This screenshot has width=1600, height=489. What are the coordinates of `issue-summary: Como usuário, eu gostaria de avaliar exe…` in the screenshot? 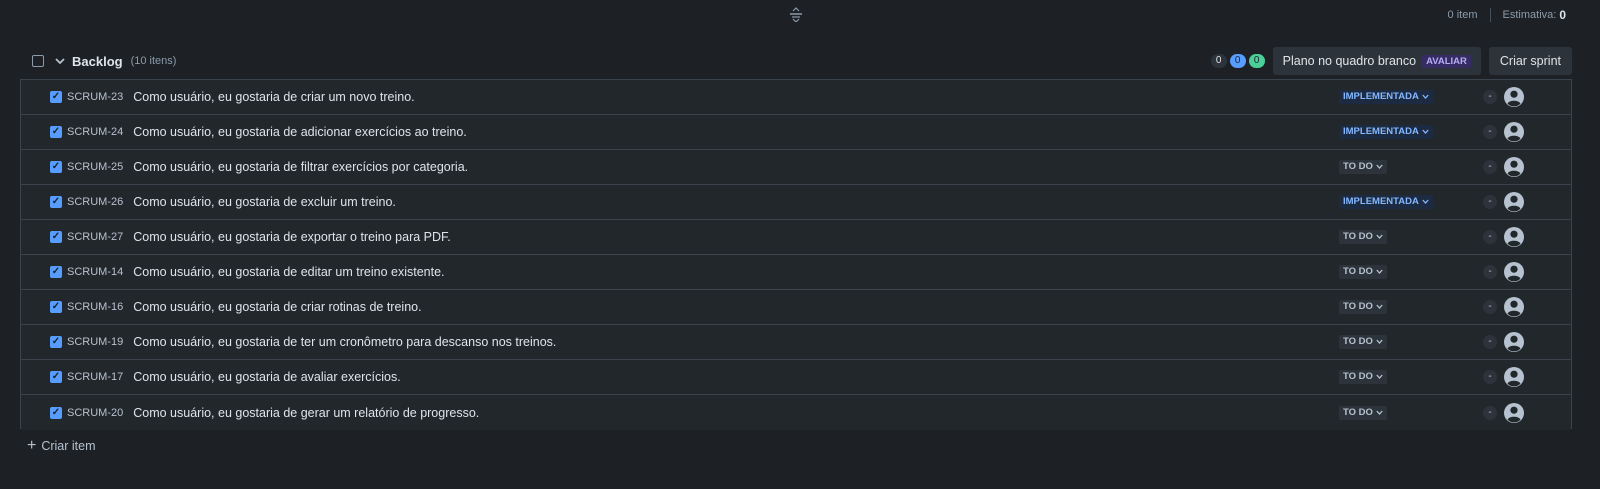 It's located at (267, 377).